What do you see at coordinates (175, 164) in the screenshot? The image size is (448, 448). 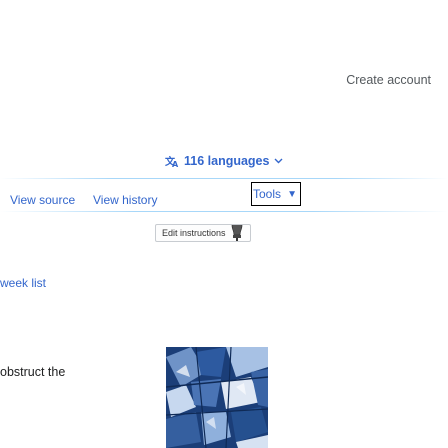 I see `svg-text: A` at bounding box center [175, 164].